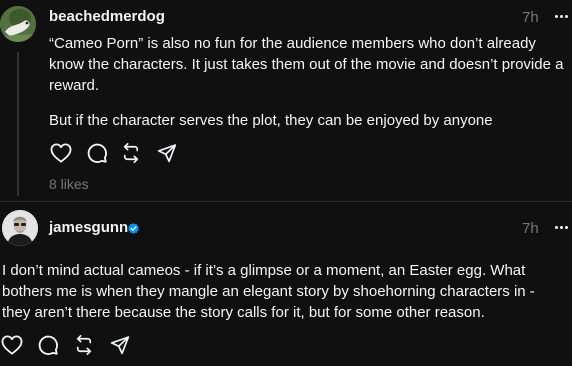 The width and height of the screenshot is (572, 366). Describe the element at coordinates (18, 124) in the screenshot. I see `thread-line` at that location.